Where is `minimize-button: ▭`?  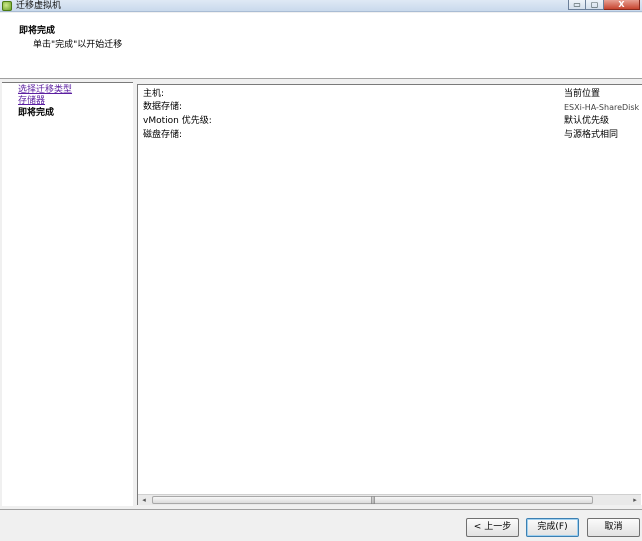
minimize-button: ▭ is located at coordinates (577, 5).